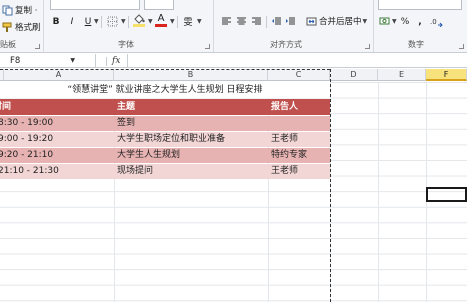  Describe the element at coordinates (116, 61) in the screenshot. I see `insert-function-icon: fx` at that location.